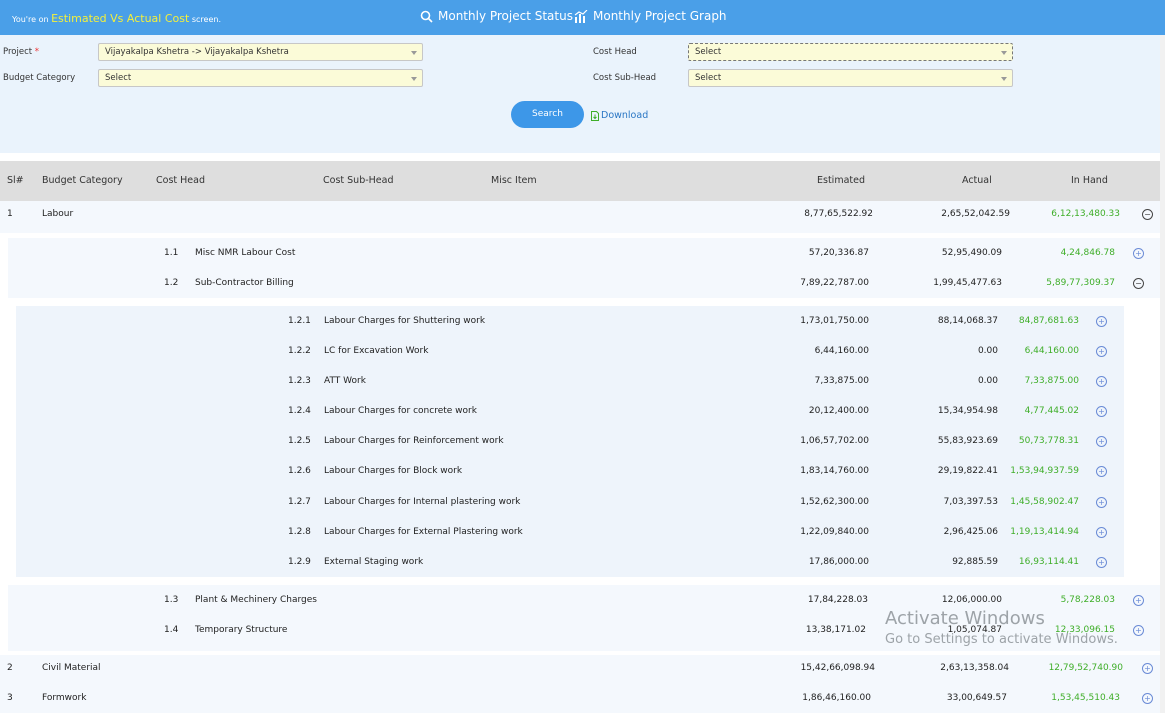 Image resolution: width=1165 pixels, height=713 pixels. Describe the element at coordinates (625, 115) in the screenshot. I see `download-label: Download` at that location.